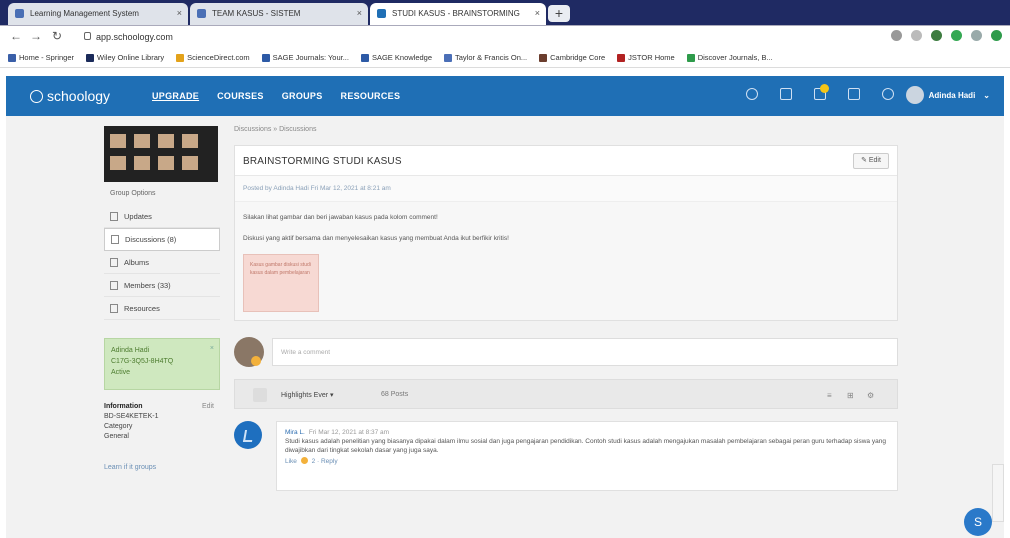  What do you see at coordinates (142, 361) in the screenshot?
I see `access-code: C17G-3Q5J-8H4TQ` at bounding box center [142, 361].